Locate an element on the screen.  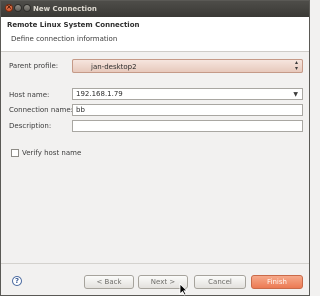
description-label: Description: is located at coordinates (30, 126).